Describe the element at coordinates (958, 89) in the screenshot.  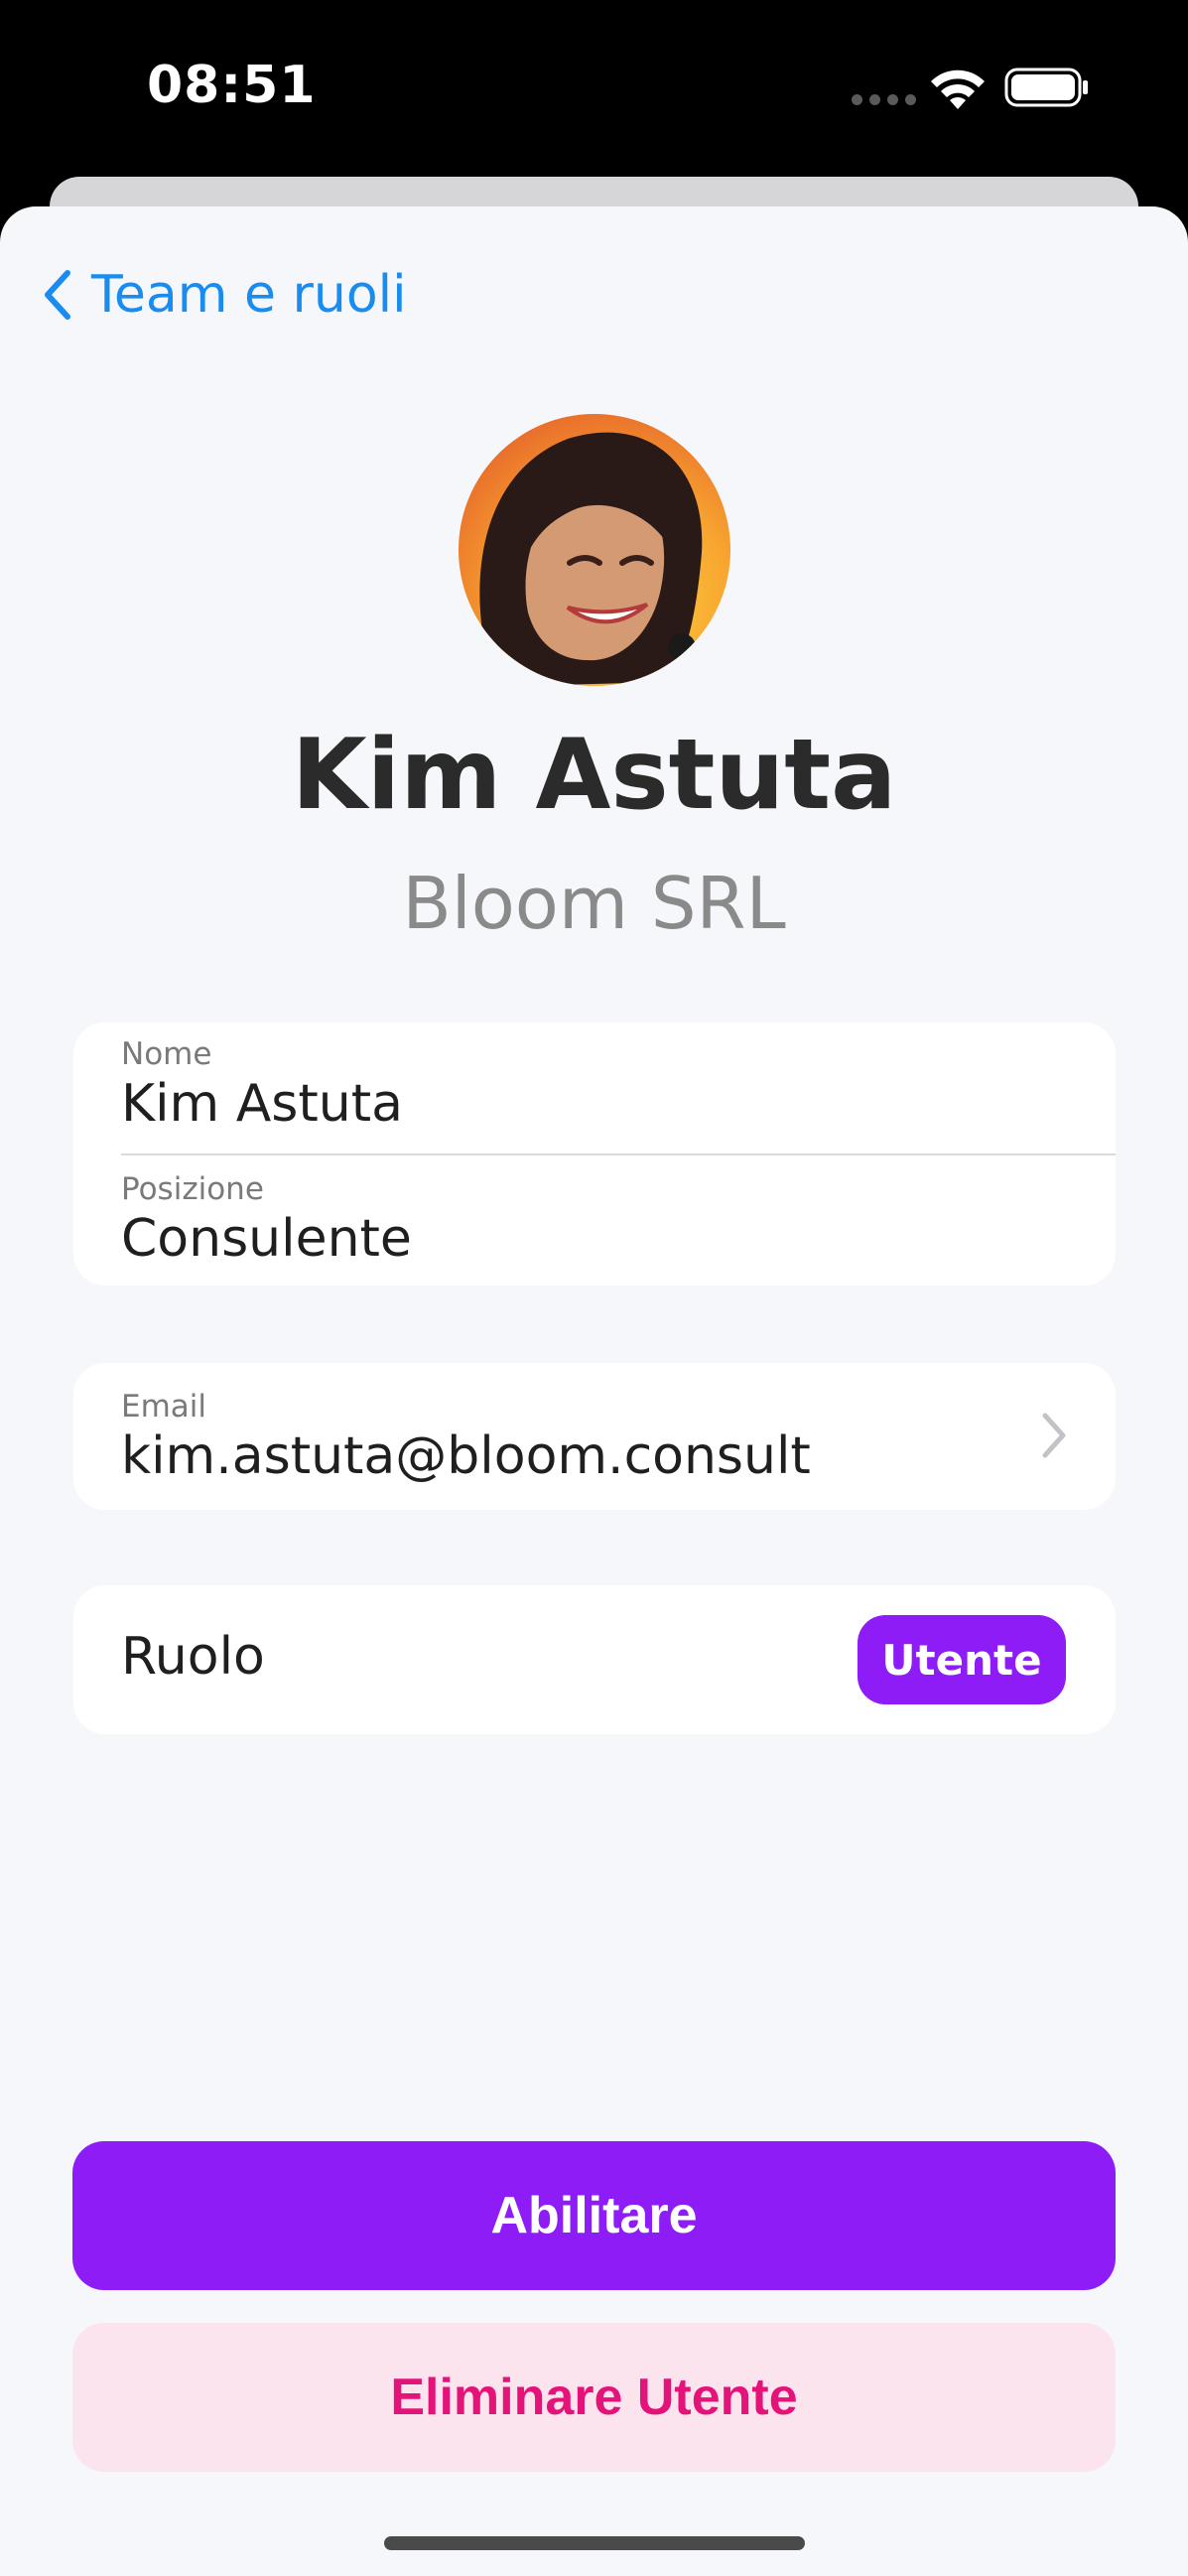
I see `wifi-icon` at that location.